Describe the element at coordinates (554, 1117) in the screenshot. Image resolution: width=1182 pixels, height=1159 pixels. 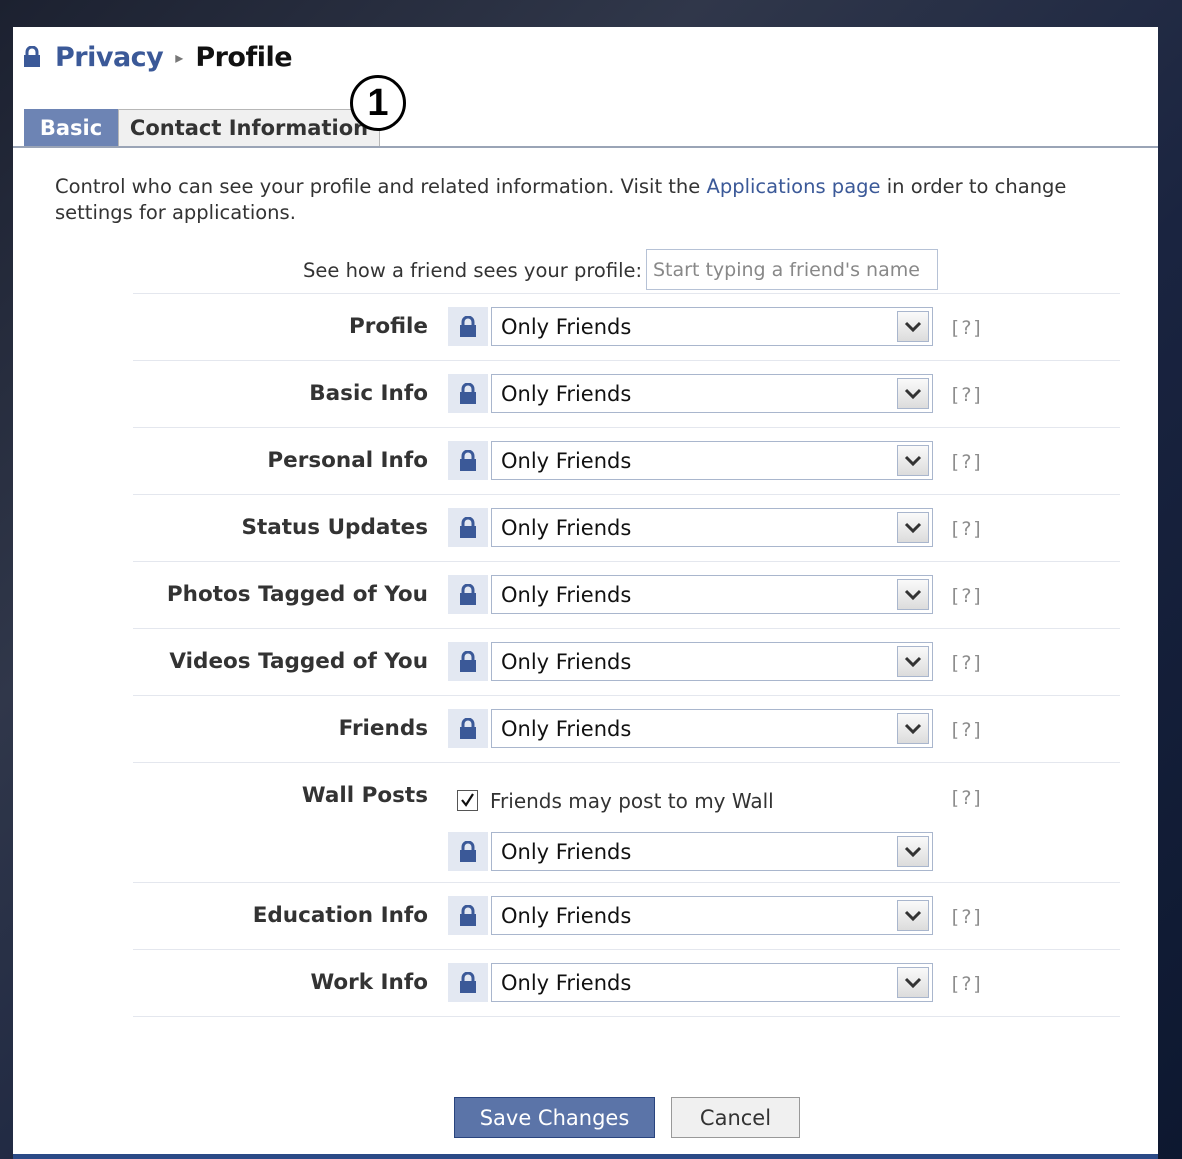
I see `save-changes-button: Save Changes` at that location.